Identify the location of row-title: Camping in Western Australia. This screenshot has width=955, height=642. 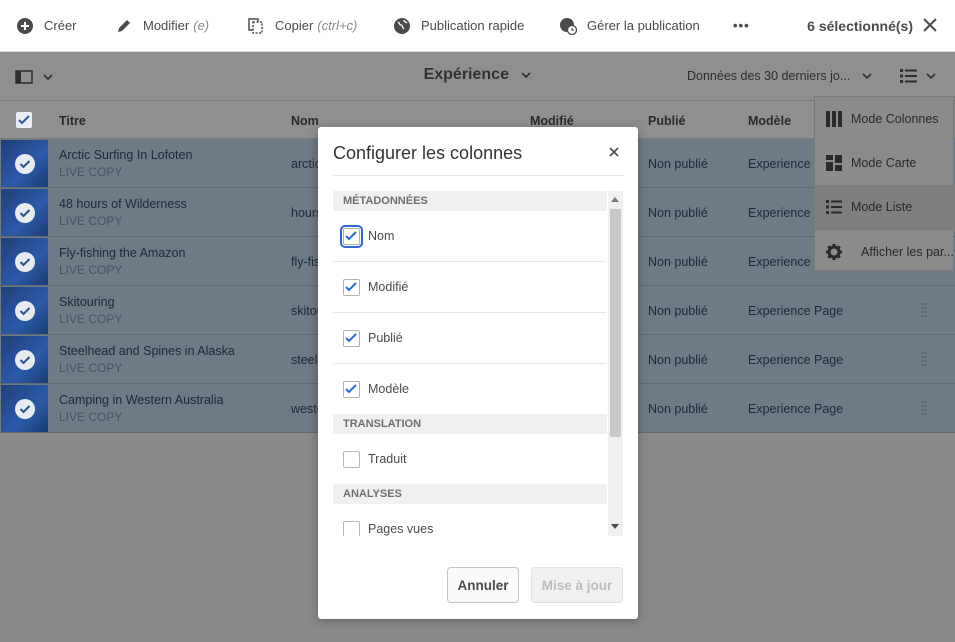
(141, 400).